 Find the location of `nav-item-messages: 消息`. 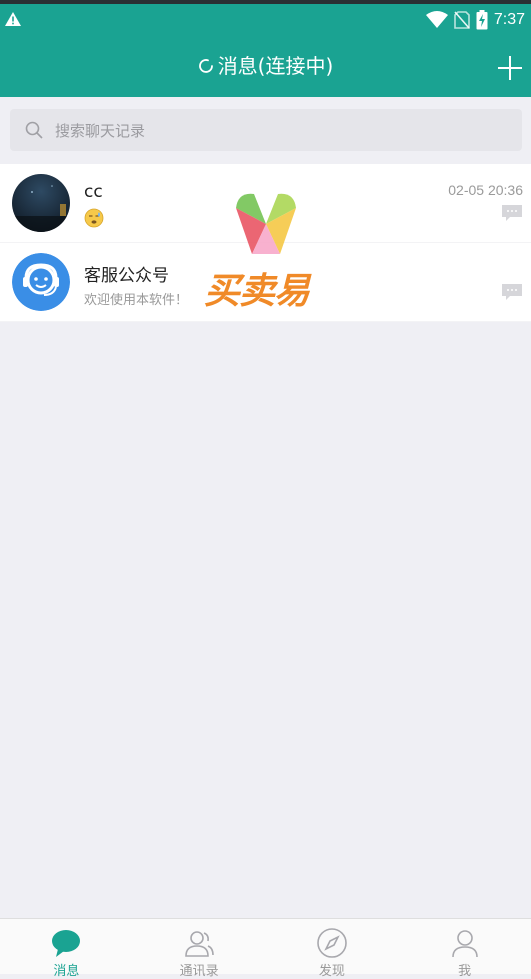

nav-item-messages: 消息 is located at coordinates (66, 949).